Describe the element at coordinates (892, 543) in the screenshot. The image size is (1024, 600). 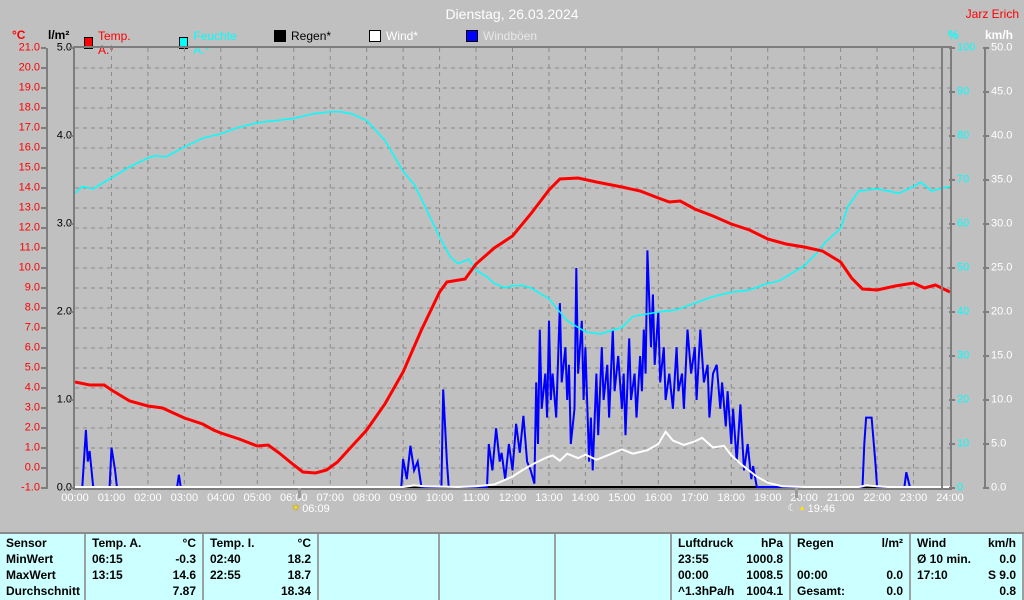
I see `sensor-unit: l/m²` at that location.